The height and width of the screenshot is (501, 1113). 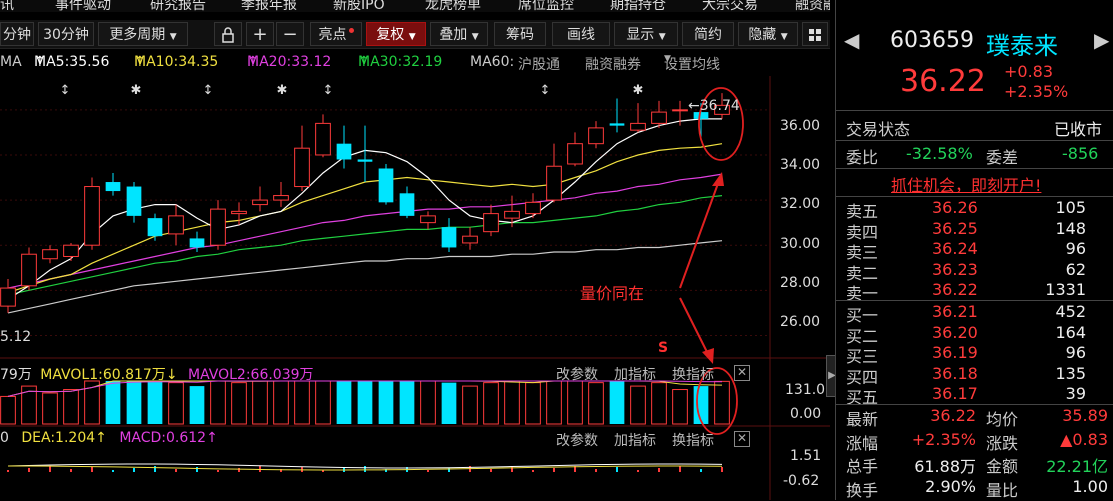 I want to click on weibi-label: 委比, so click(x=862, y=157).